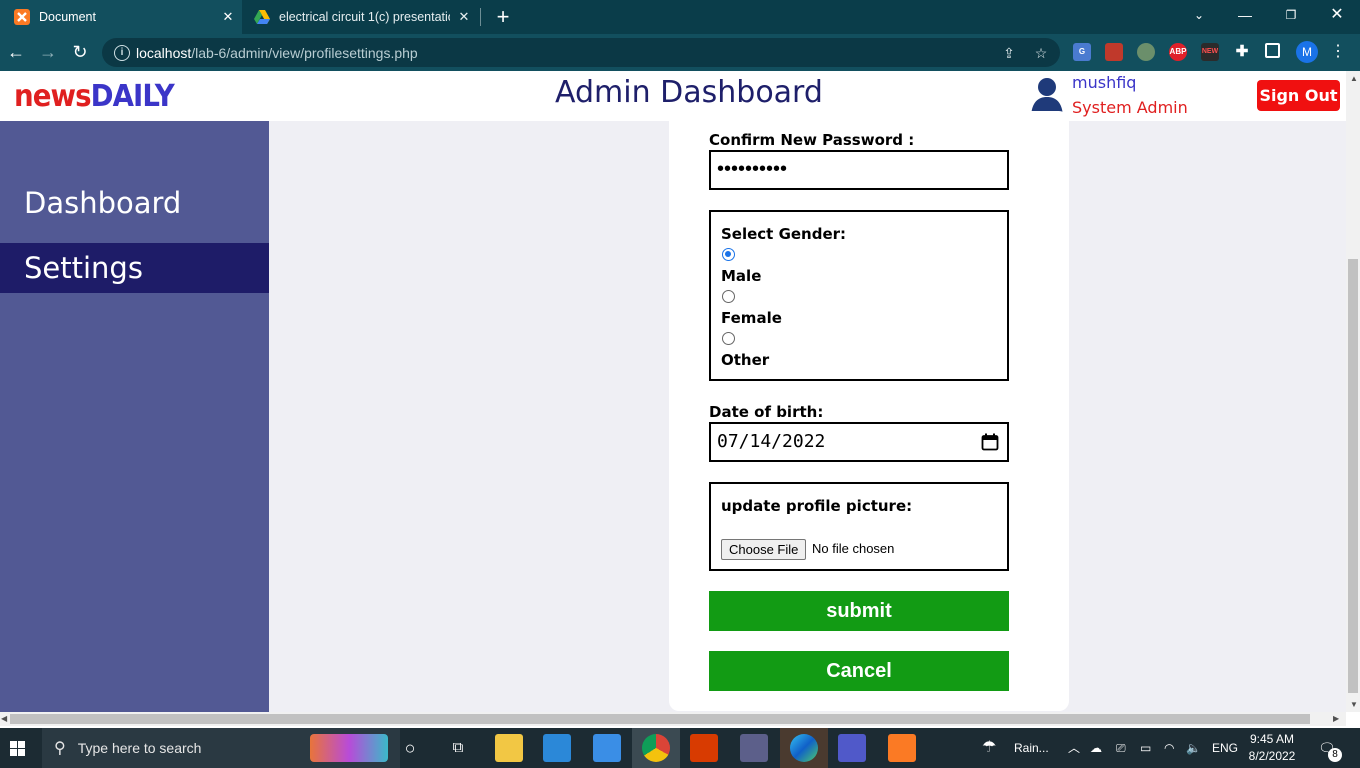  Describe the element at coordinates (134, 203) in the screenshot. I see `sidebar-item-dashboard: Dashboard` at that location.